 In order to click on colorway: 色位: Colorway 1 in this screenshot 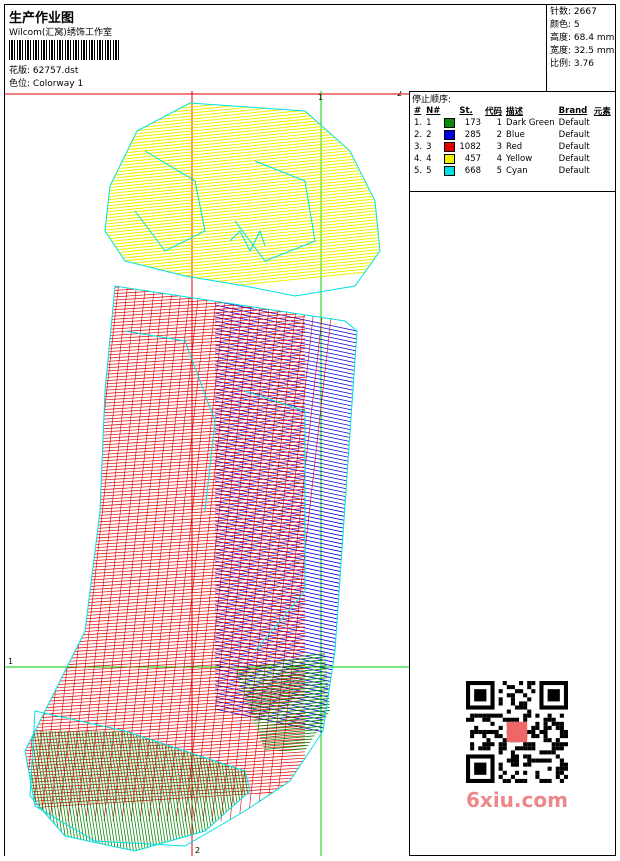, I will do `click(46, 82)`.